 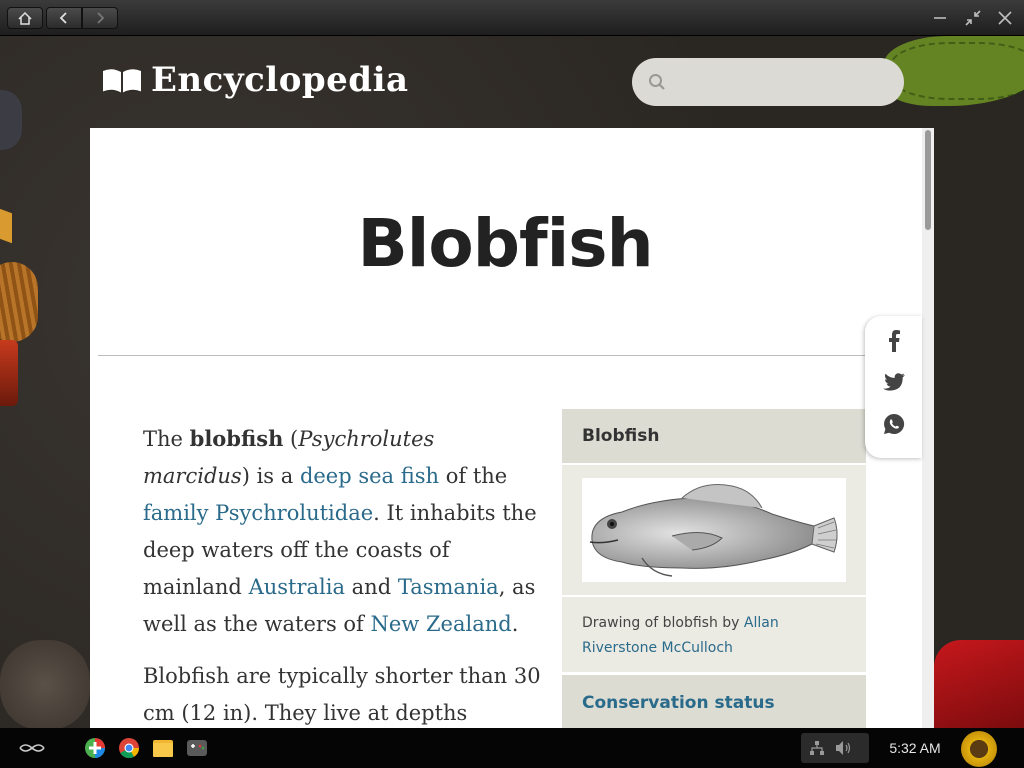 What do you see at coordinates (291, 439) in the screenshot?
I see `text-run: (` at bounding box center [291, 439].